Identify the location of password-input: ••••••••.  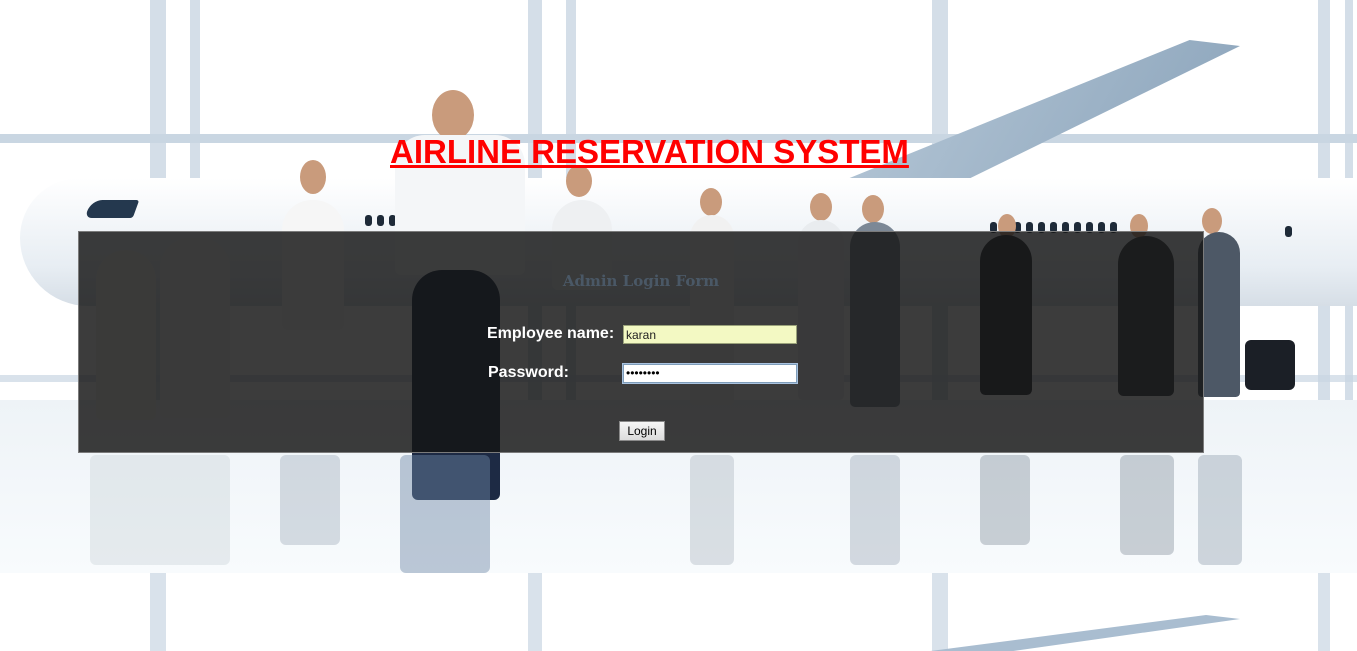
(710, 373).